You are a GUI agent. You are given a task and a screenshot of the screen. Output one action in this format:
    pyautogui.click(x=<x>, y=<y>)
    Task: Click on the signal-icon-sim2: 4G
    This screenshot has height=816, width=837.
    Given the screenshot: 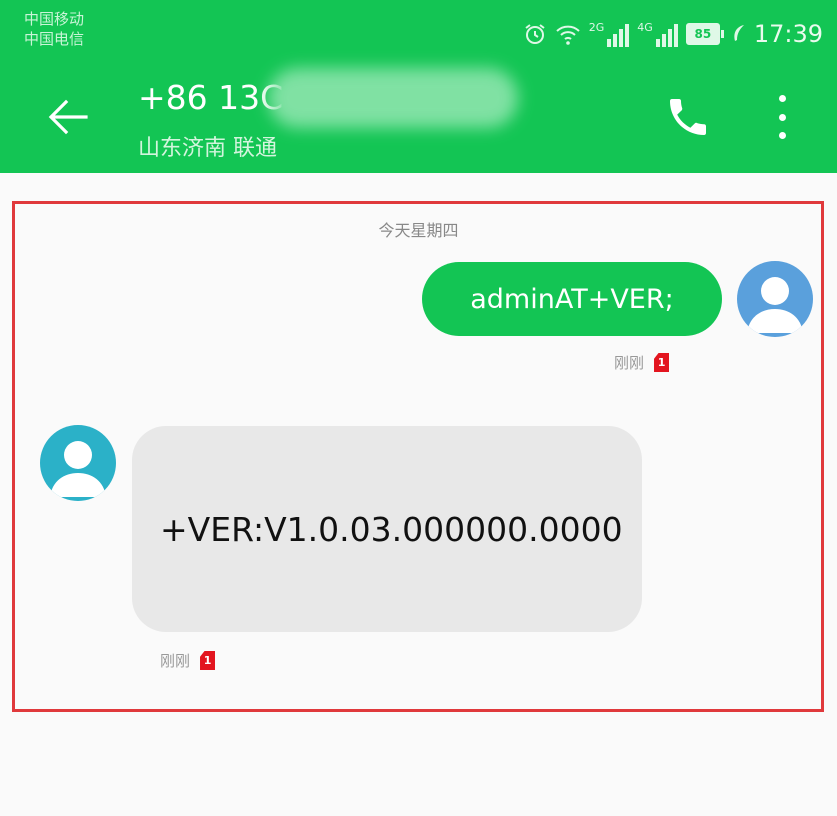 What is the action you would take?
    pyautogui.click(x=657, y=34)
    